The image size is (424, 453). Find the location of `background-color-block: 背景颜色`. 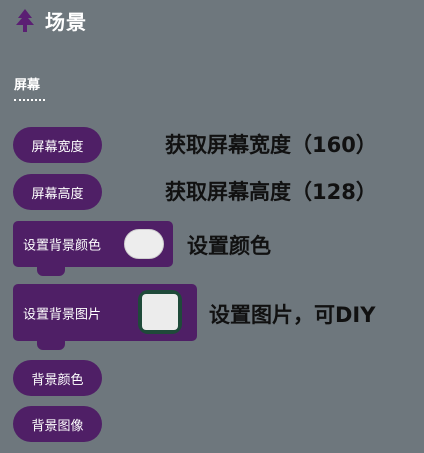

background-color-block: 背景颜色 is located at coordinates (57, 378).